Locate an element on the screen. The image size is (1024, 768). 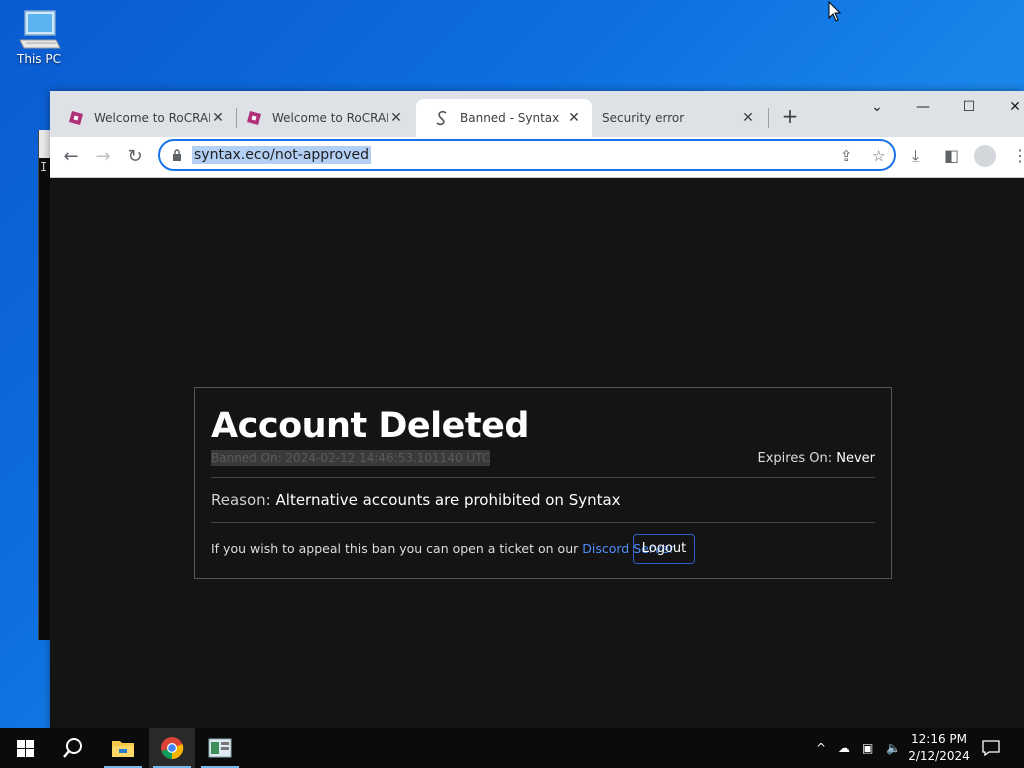
tab-security-error: Security error ✕ is located at coordinates (675, 118).